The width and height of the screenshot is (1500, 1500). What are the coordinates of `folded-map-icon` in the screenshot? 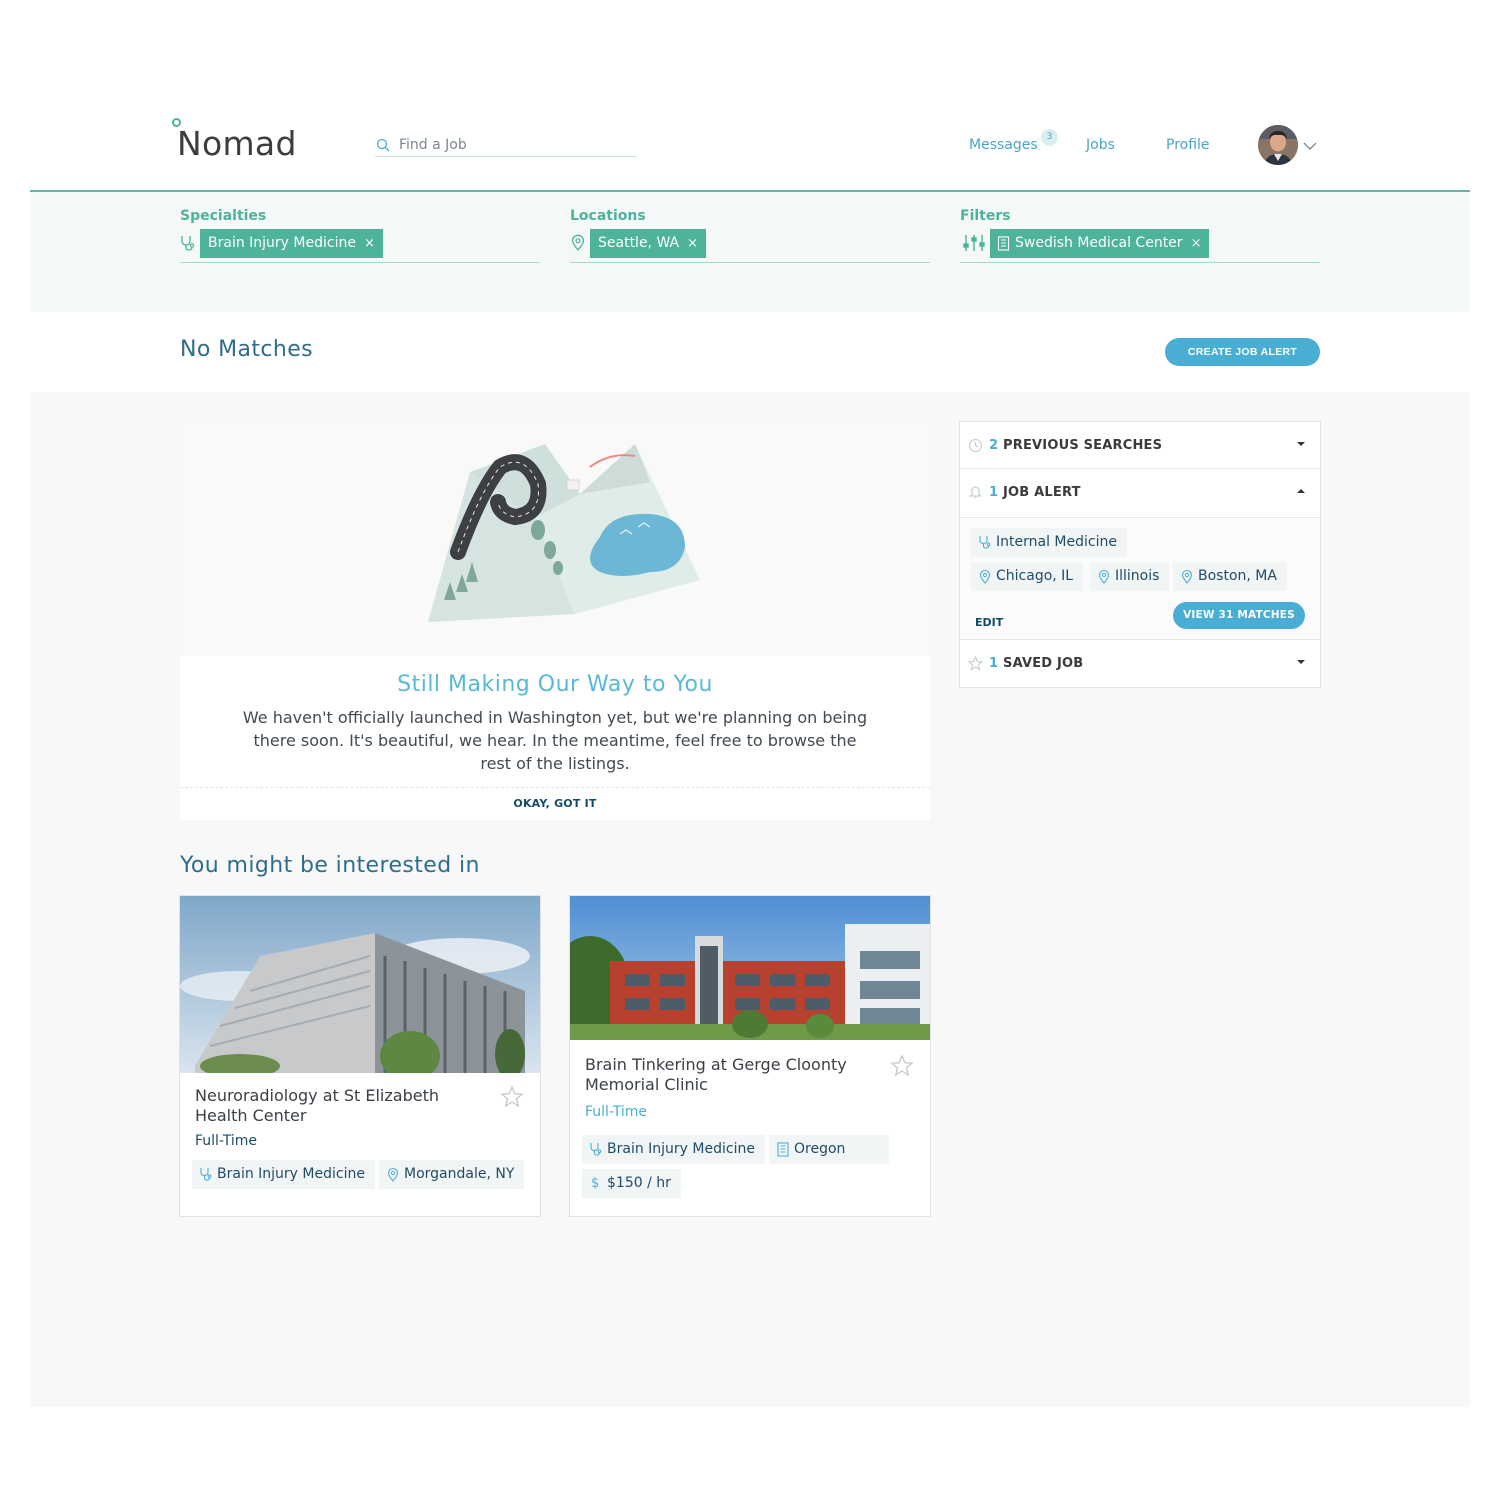 It's located at (564, 533).